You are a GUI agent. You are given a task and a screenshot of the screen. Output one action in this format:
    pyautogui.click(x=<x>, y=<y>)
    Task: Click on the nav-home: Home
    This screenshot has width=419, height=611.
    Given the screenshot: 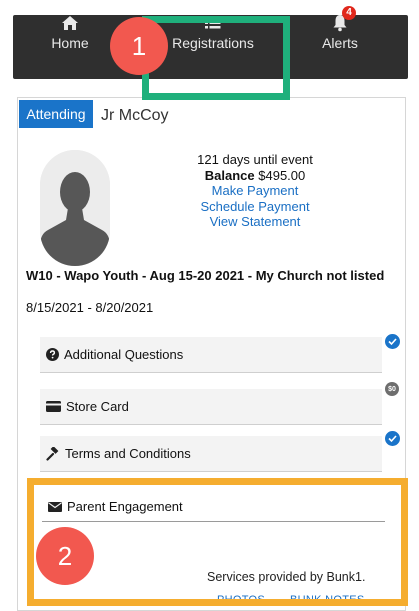 What is the action you would take?
    pyautogui.click(x=70, y=32)
    